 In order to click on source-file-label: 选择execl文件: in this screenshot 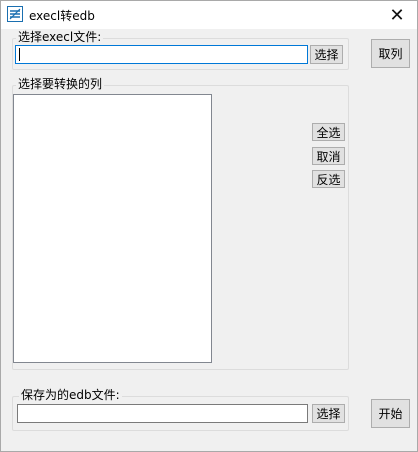, I will do `click(60, 37)`.